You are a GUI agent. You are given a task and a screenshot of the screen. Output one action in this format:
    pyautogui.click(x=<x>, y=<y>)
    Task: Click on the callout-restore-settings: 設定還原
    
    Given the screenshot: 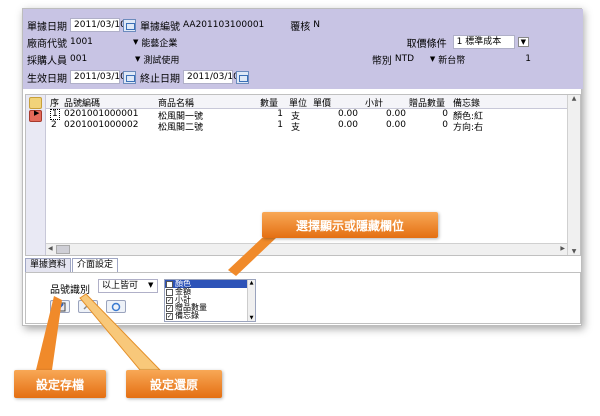 What is the action you would take?
    pyautogui.click(x=174, y=384)
    